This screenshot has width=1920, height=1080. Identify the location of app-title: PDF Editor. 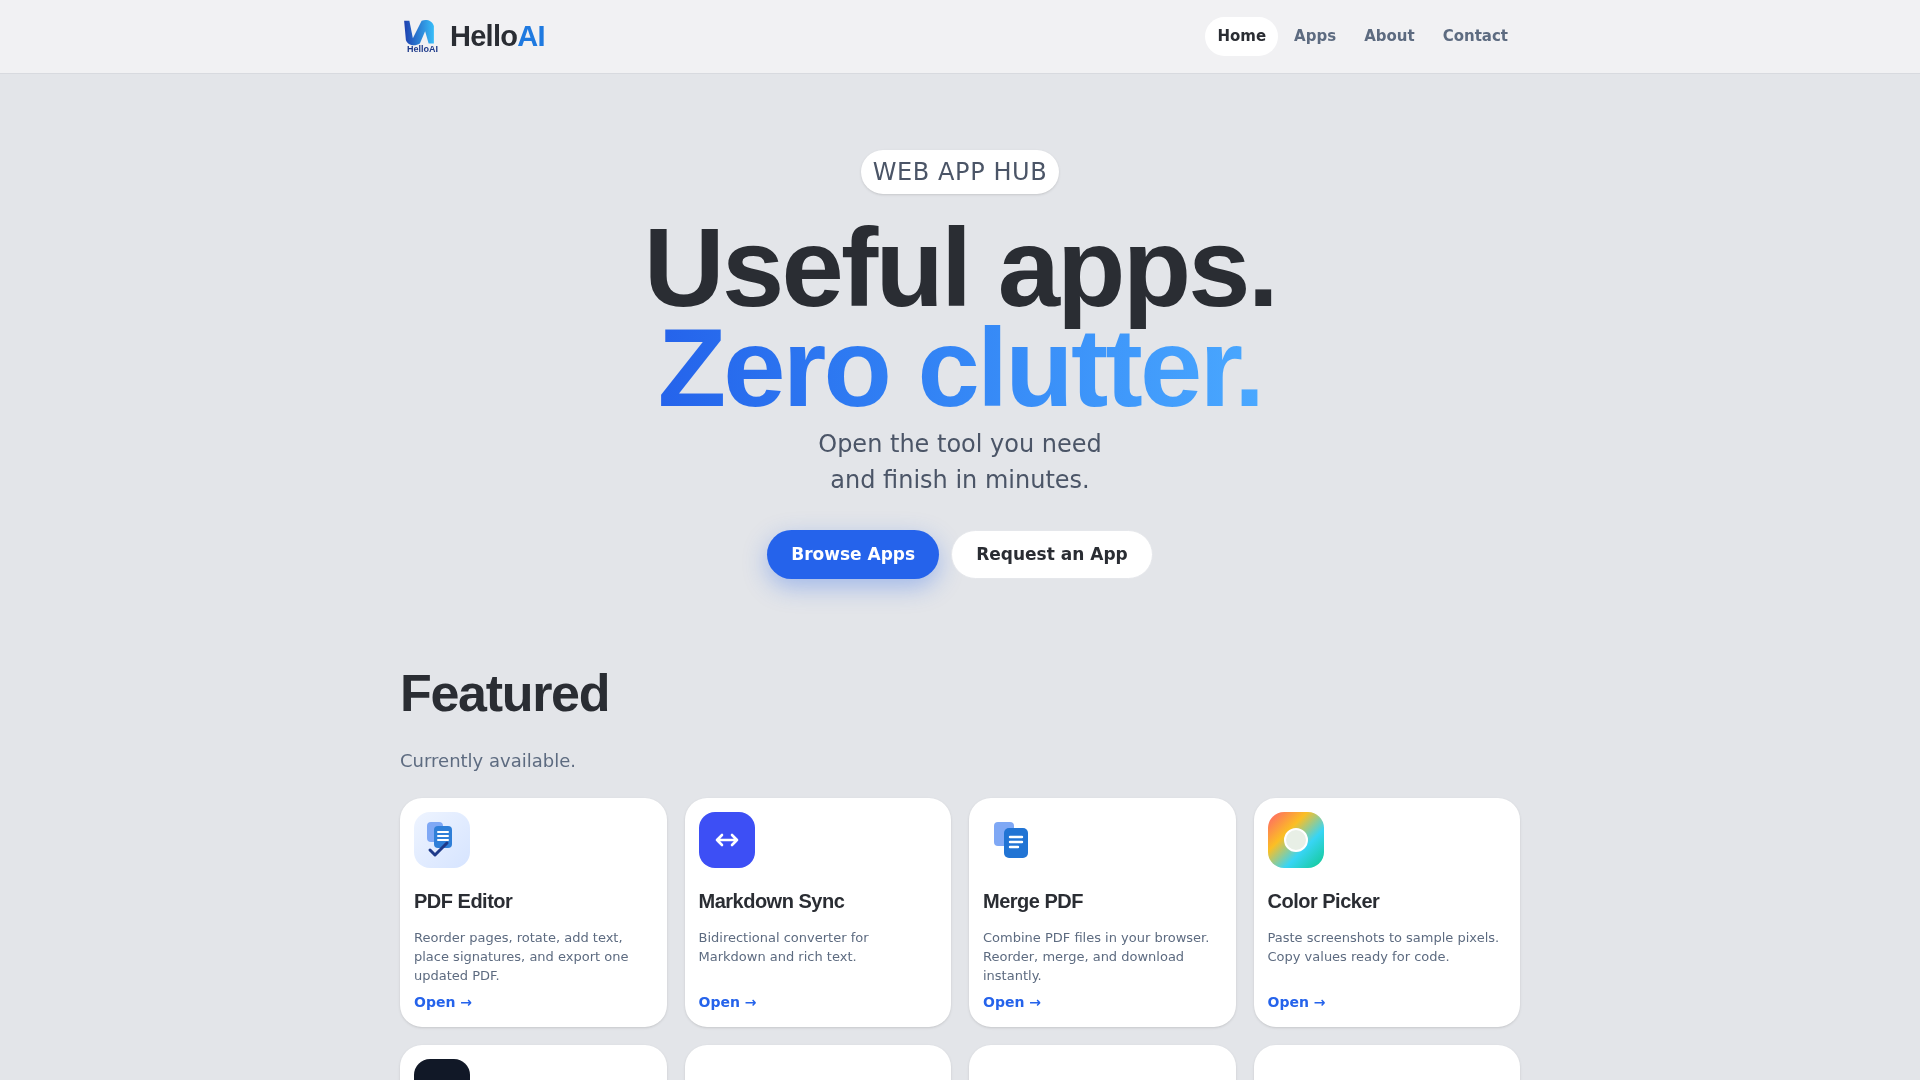
(464, 901).